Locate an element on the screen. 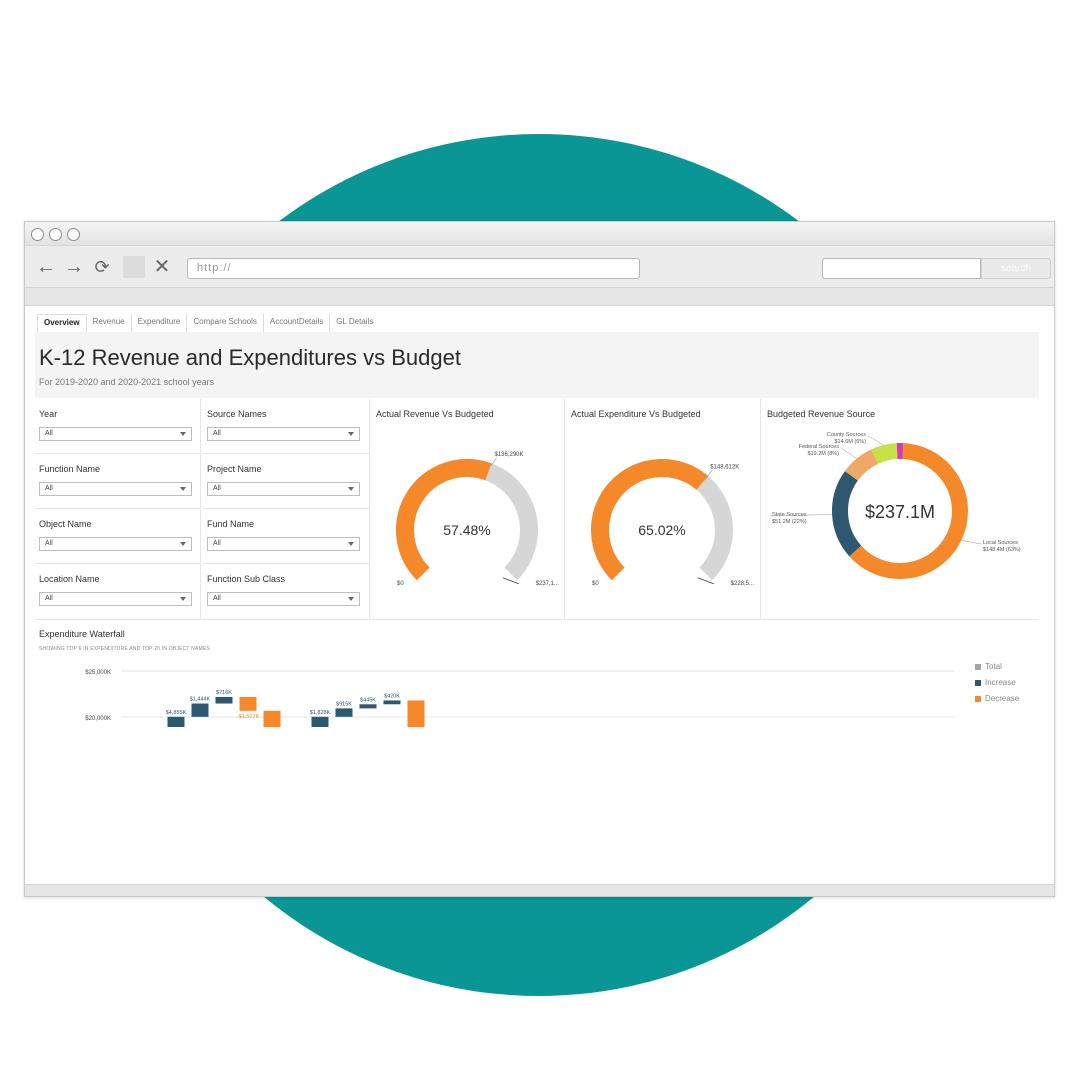 The width and height of the screenshot is (1080, 1080). close-x-icon: ✕ is located at coordinates (162, 267).